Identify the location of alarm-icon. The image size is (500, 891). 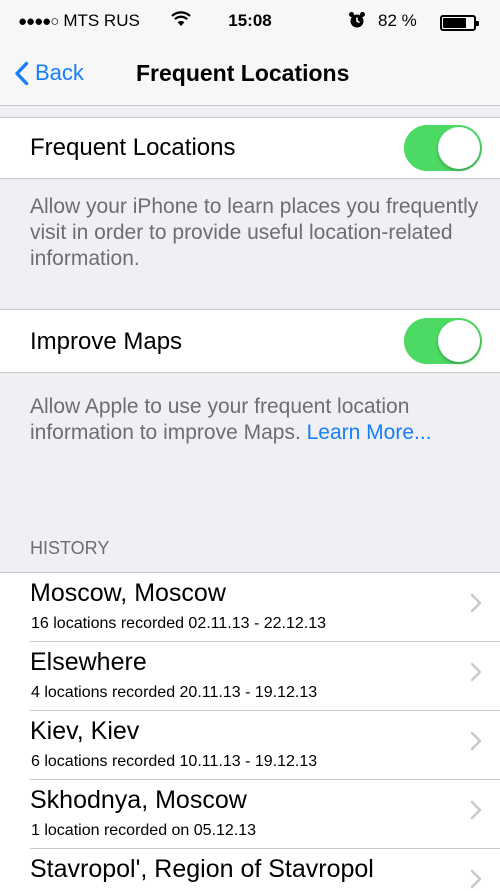
(357, 22).